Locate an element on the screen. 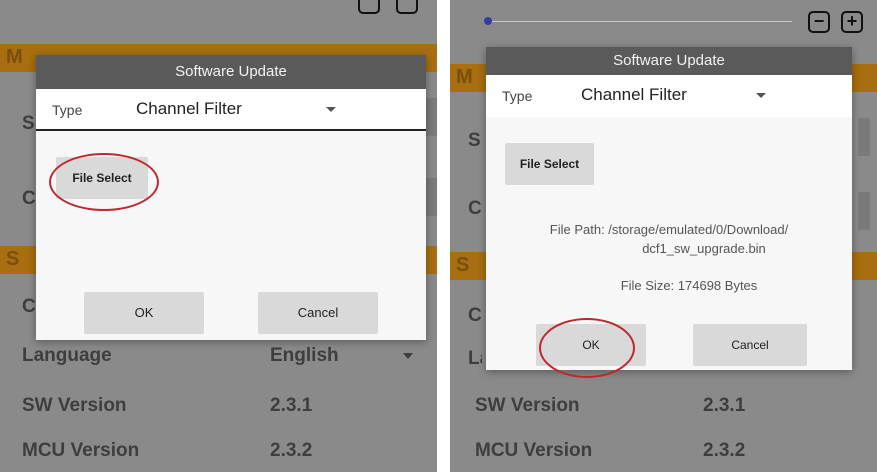 The width and height of the screenshot is (877, 472). zoom-out-button-partial is located at coordinates (369, 7).